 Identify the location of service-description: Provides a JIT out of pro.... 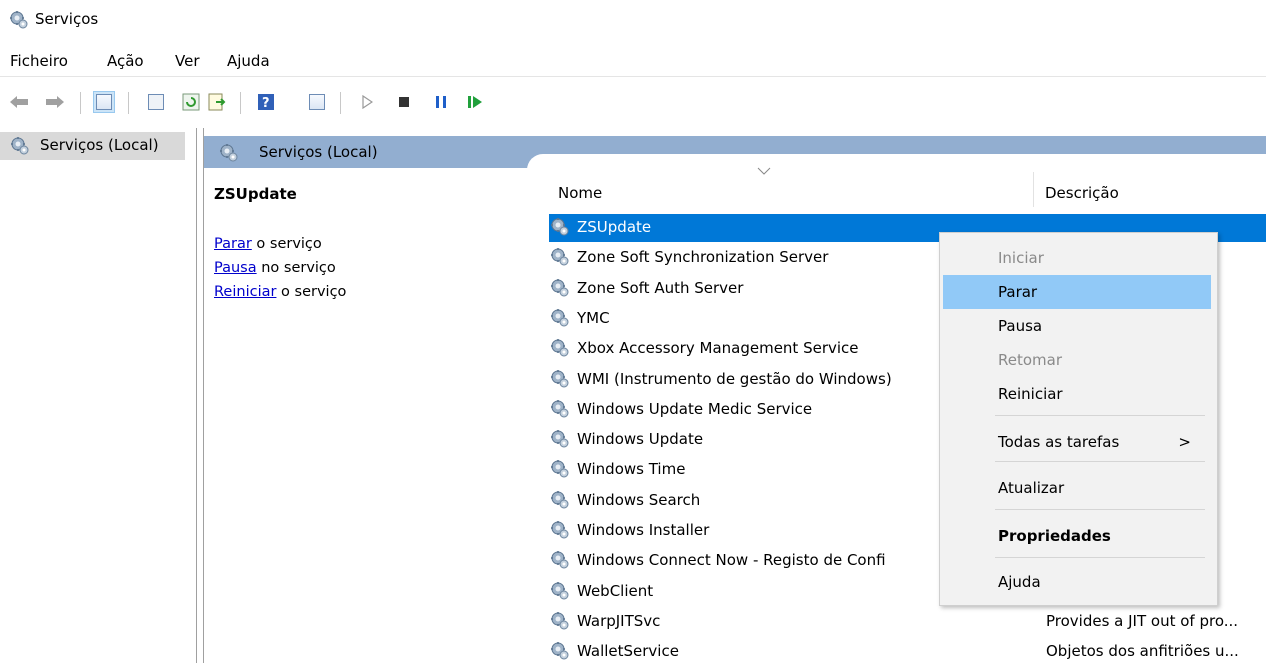
(1142, 620).